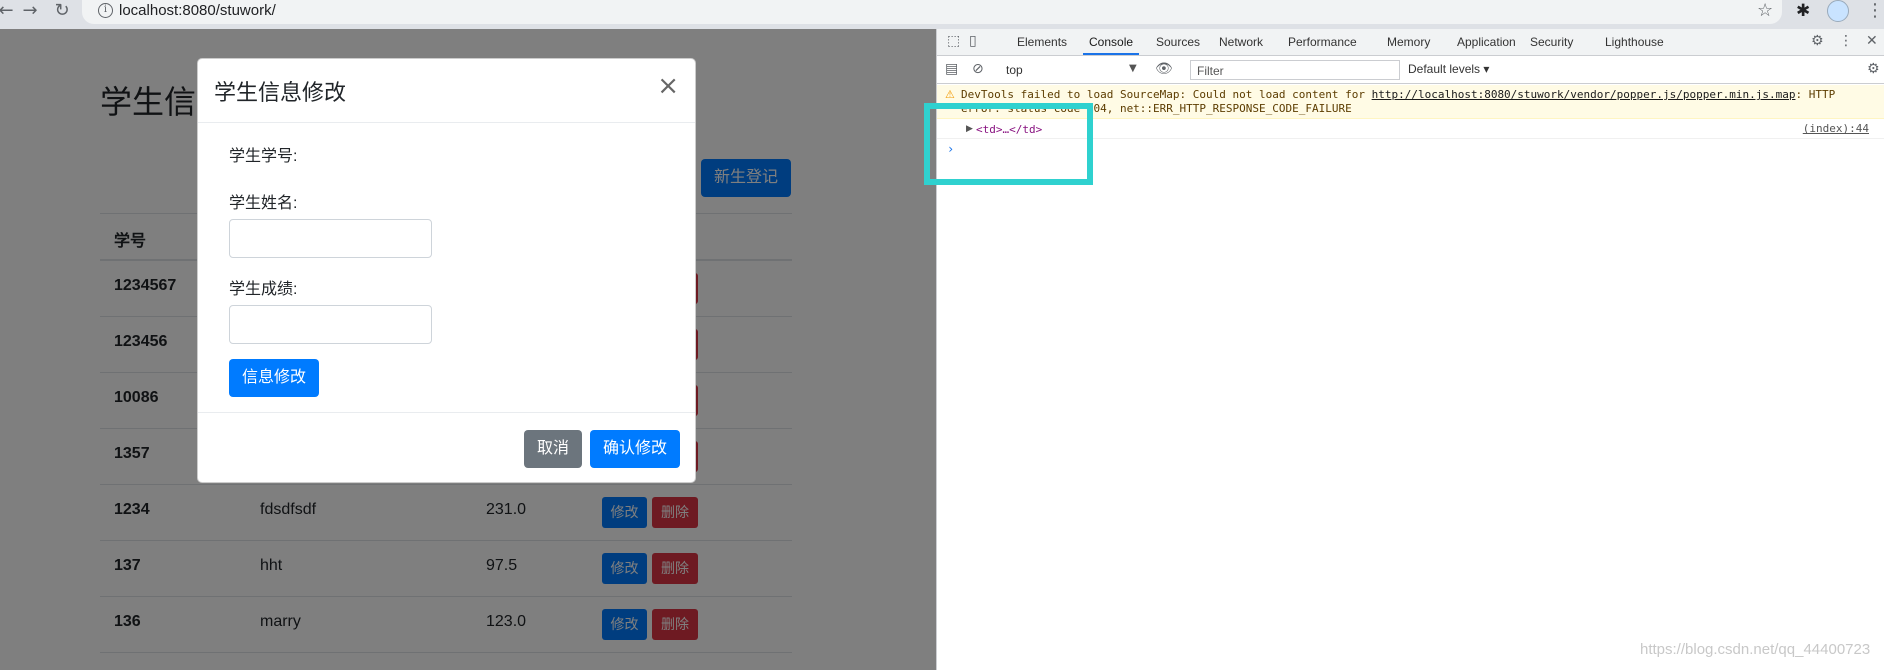  I want to click on tab-security: Security, so click(1551, 42).